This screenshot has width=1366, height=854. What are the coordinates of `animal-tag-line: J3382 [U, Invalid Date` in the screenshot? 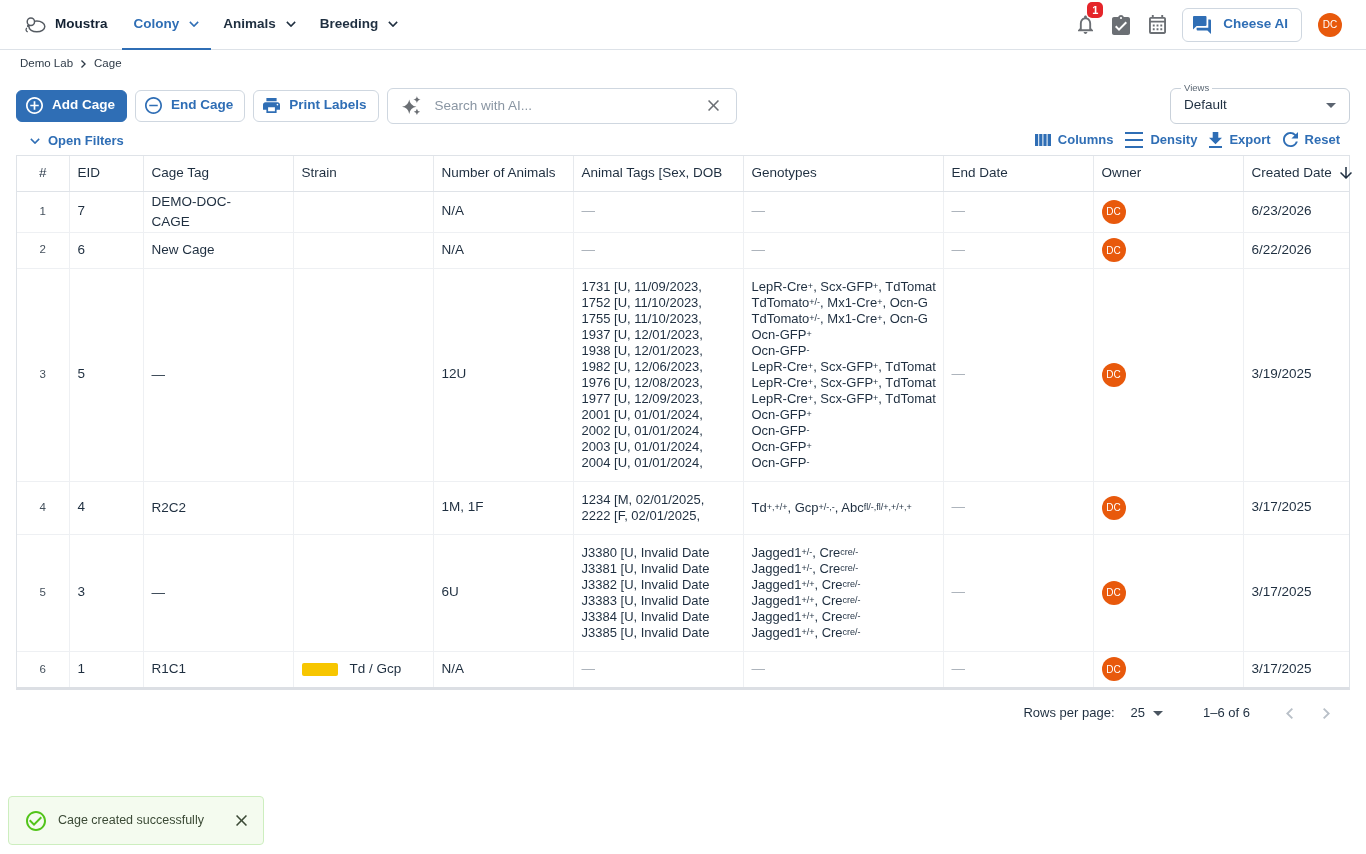 It's located at (646, 584).